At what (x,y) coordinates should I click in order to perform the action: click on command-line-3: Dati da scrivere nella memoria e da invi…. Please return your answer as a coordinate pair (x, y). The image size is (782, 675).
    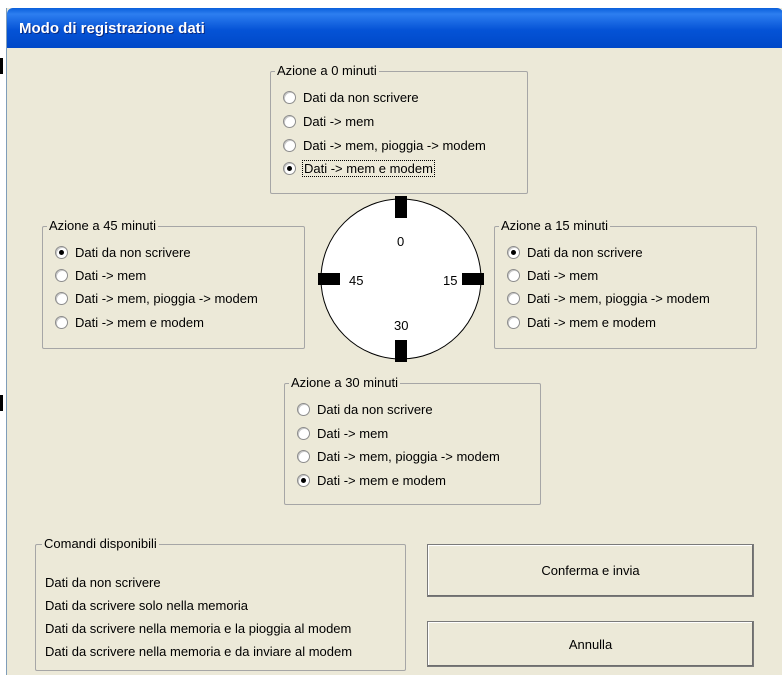
    Looking at the image, I should click on (199, 651).